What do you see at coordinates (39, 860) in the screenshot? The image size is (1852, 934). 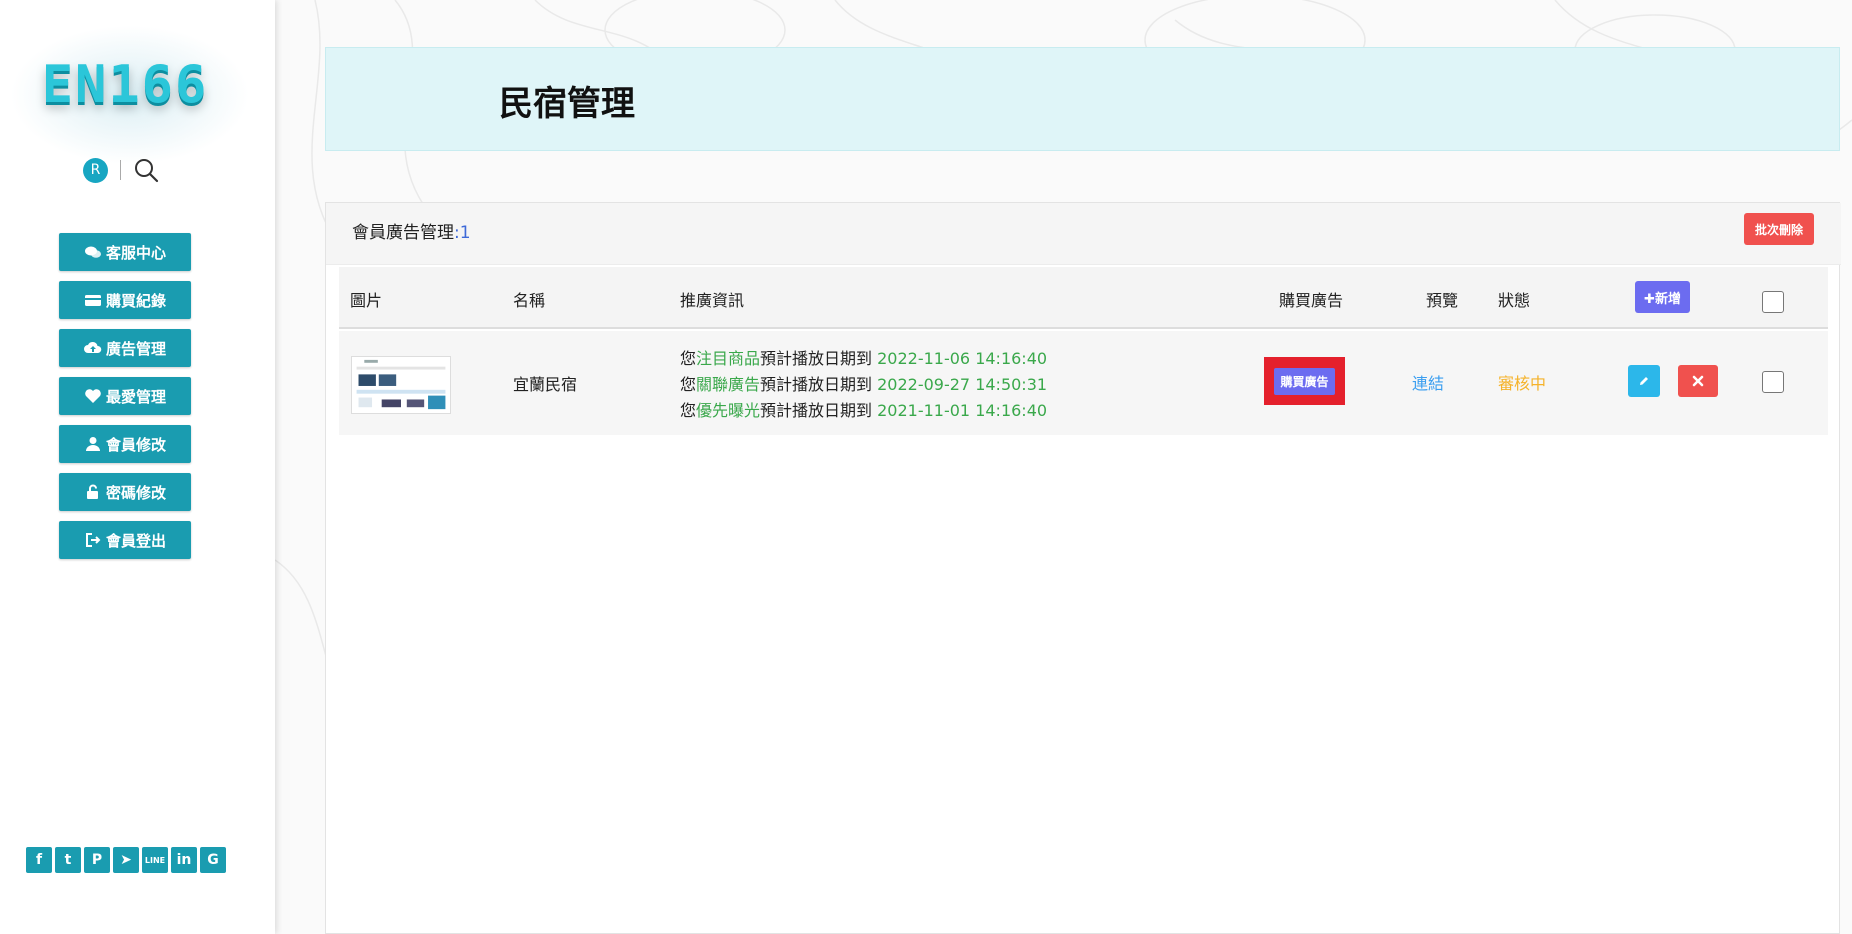 I see `facebook-icon: f` at bounding box center [39, 860].